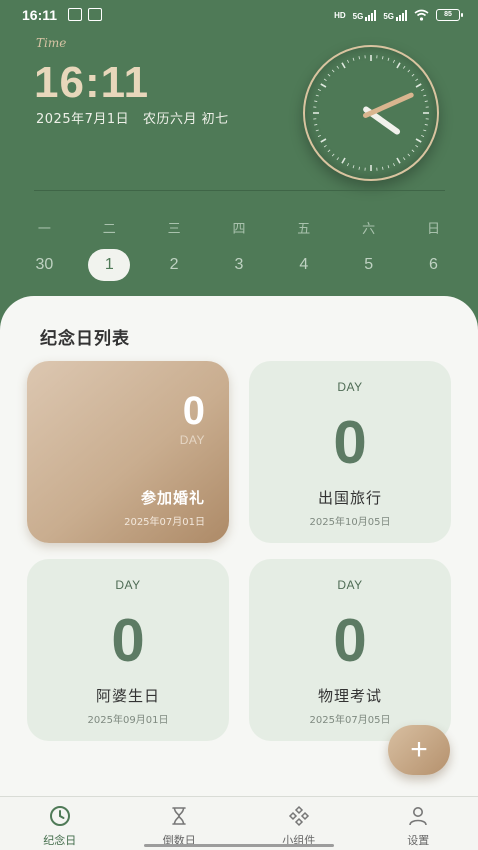 The image size is (478, 850). I want to click on analog-clock, so click(371, 113).